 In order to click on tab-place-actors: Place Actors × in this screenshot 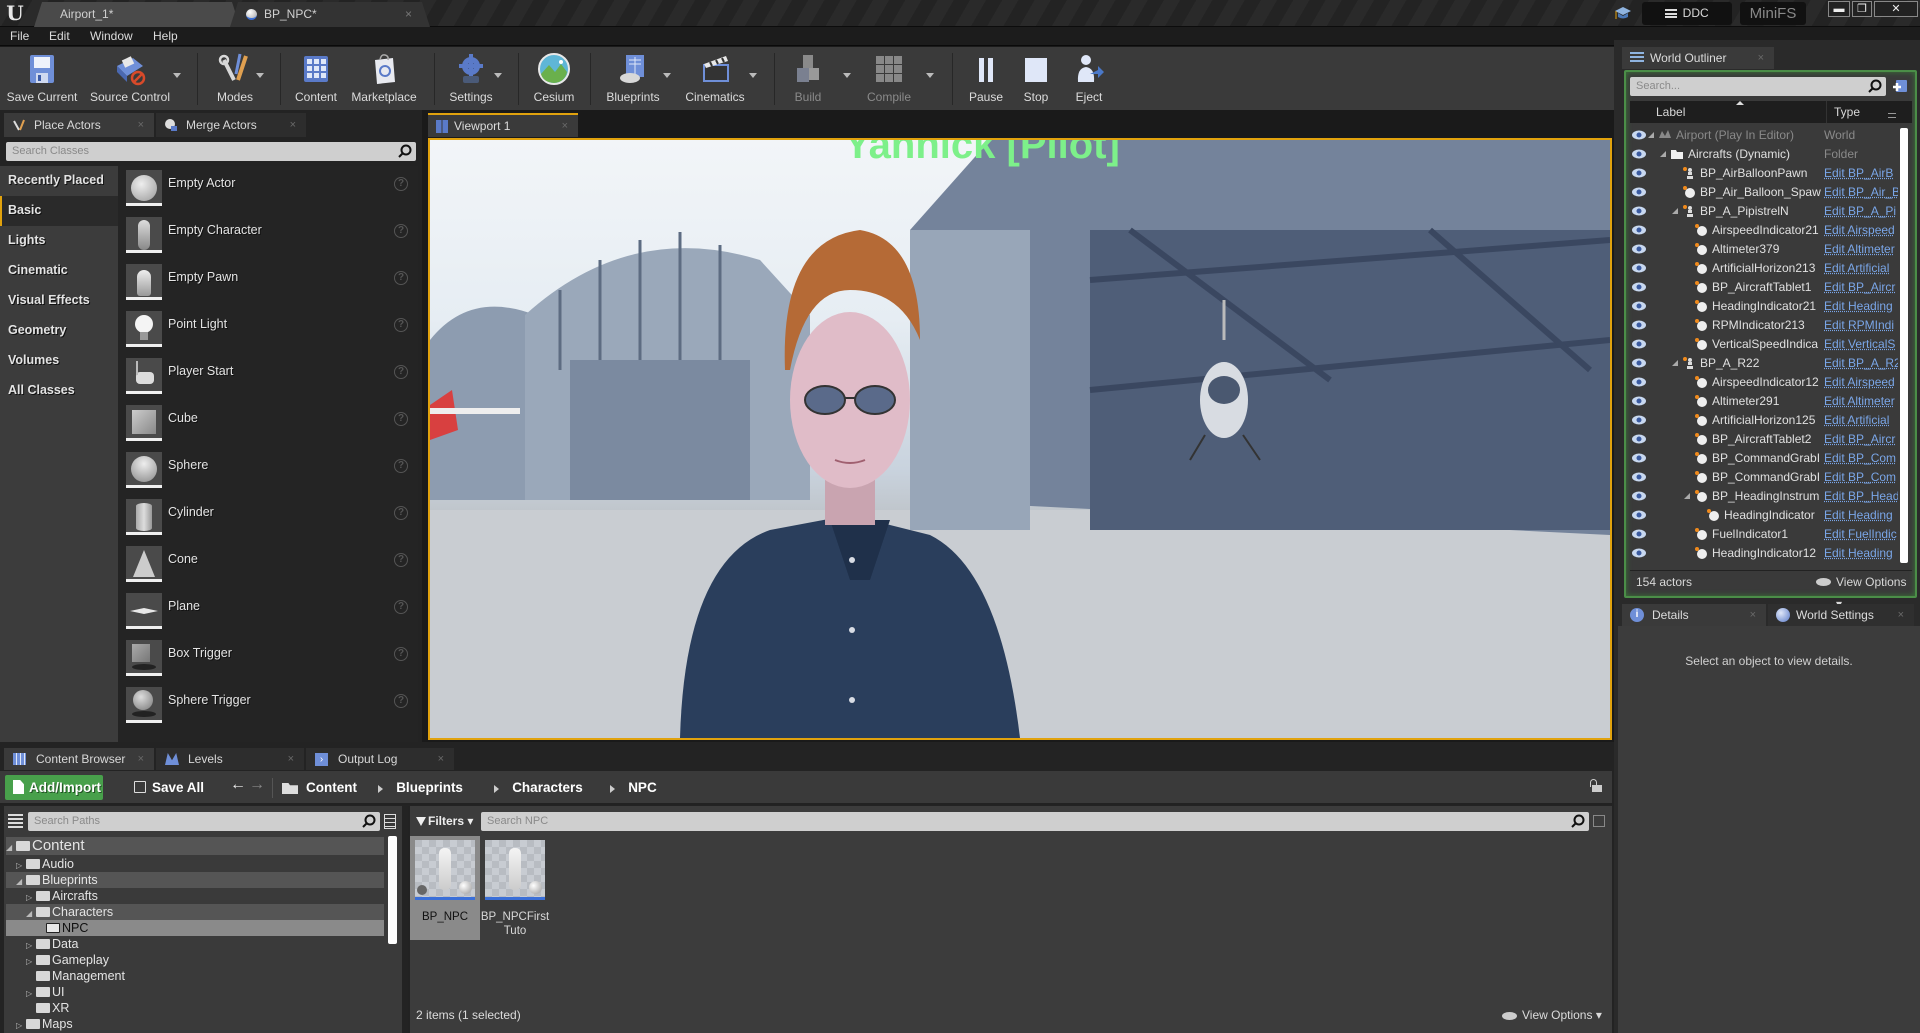, I will do `click(79, 125)`.